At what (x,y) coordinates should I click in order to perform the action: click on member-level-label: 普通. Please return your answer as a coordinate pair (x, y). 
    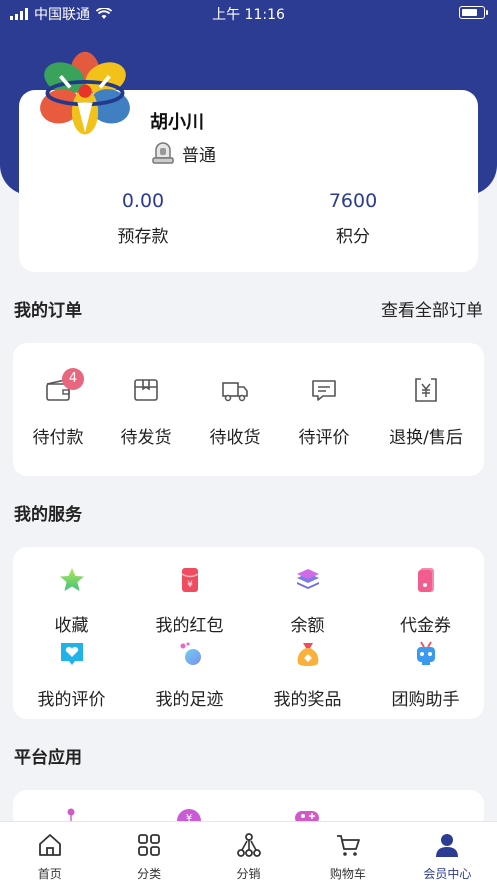
    Looking at the image, I should click on (199, 155).